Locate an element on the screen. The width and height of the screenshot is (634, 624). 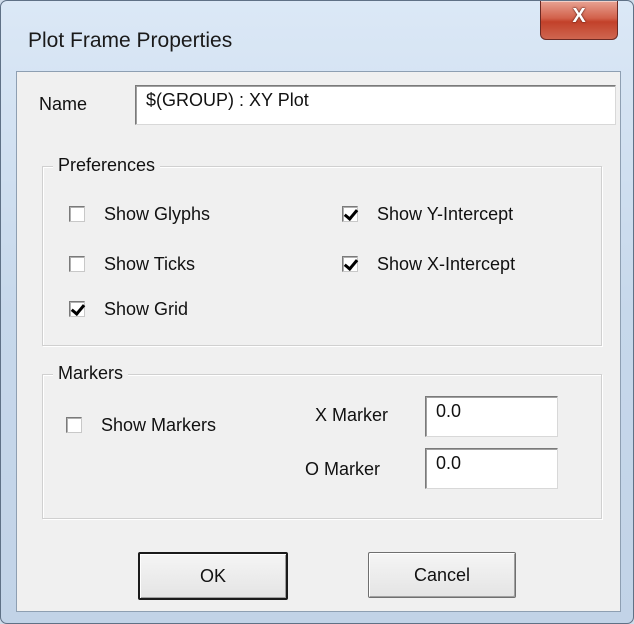
show-y-intercept-label: Show Y-Intercept is located at coordinates (445, 213).